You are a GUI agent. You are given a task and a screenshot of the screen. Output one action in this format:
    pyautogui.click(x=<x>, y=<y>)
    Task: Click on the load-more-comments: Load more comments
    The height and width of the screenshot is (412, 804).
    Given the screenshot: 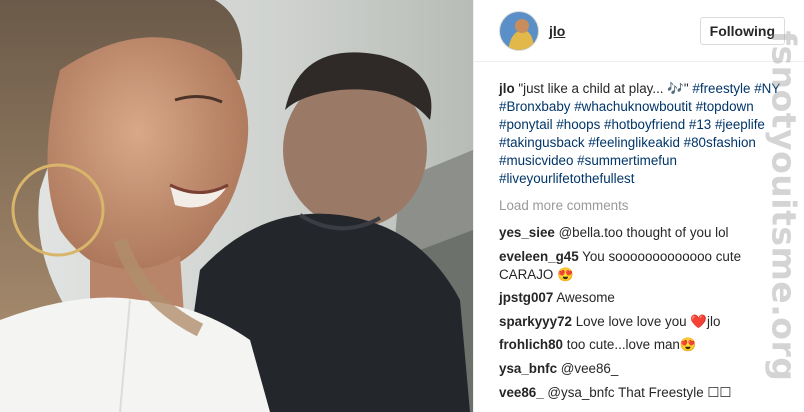 What is the action you would take?
    pyautogui.click(x=641, y=206)
    